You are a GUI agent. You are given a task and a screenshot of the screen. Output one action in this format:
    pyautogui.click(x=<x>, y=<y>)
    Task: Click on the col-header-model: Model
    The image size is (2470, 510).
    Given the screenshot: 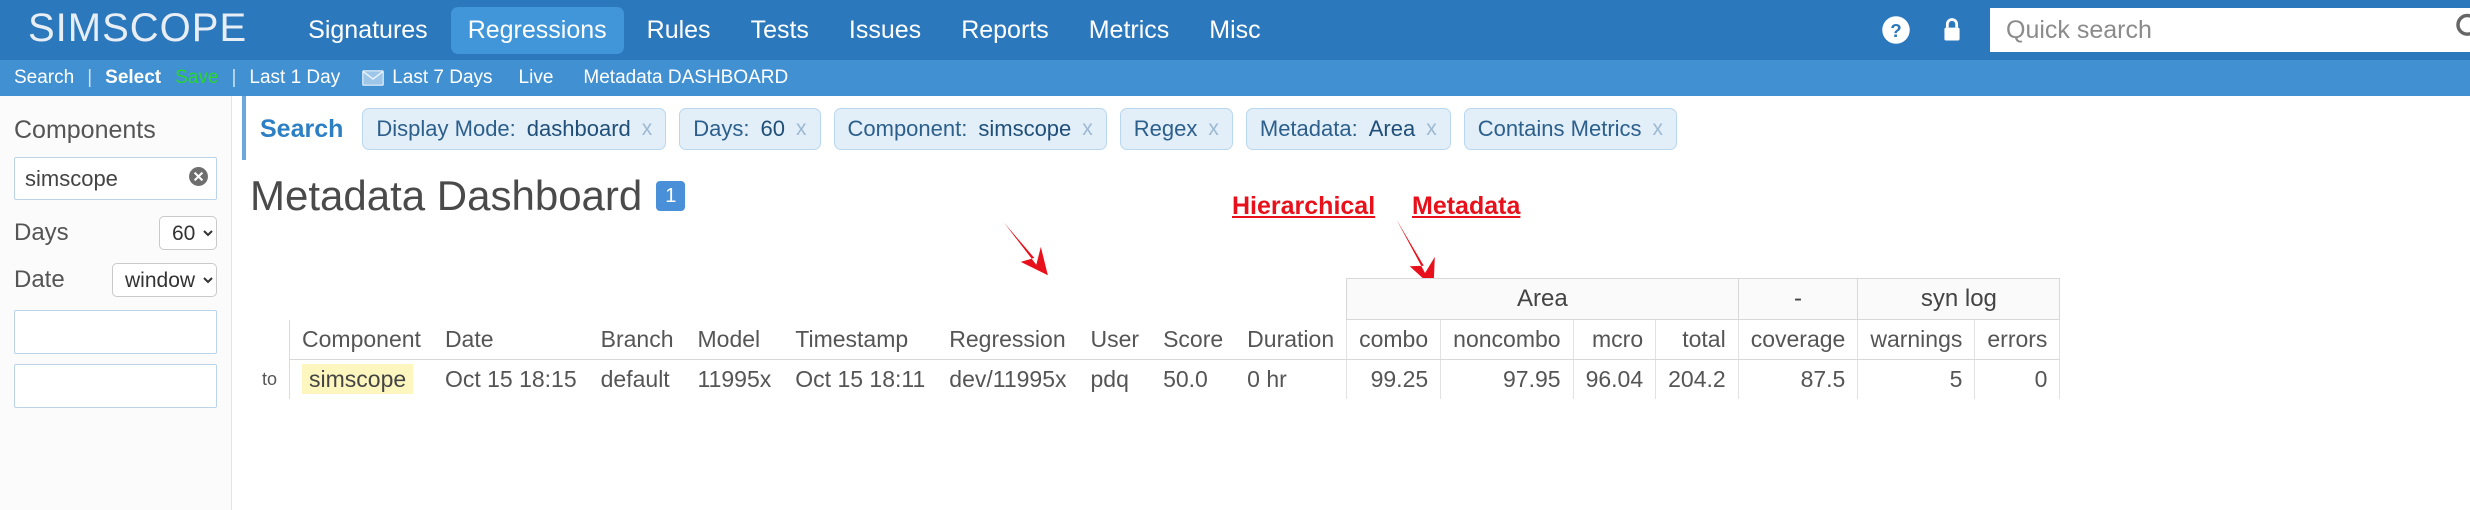 What is the action you would take?
    pyautogui.click(x=734, y=339)
    